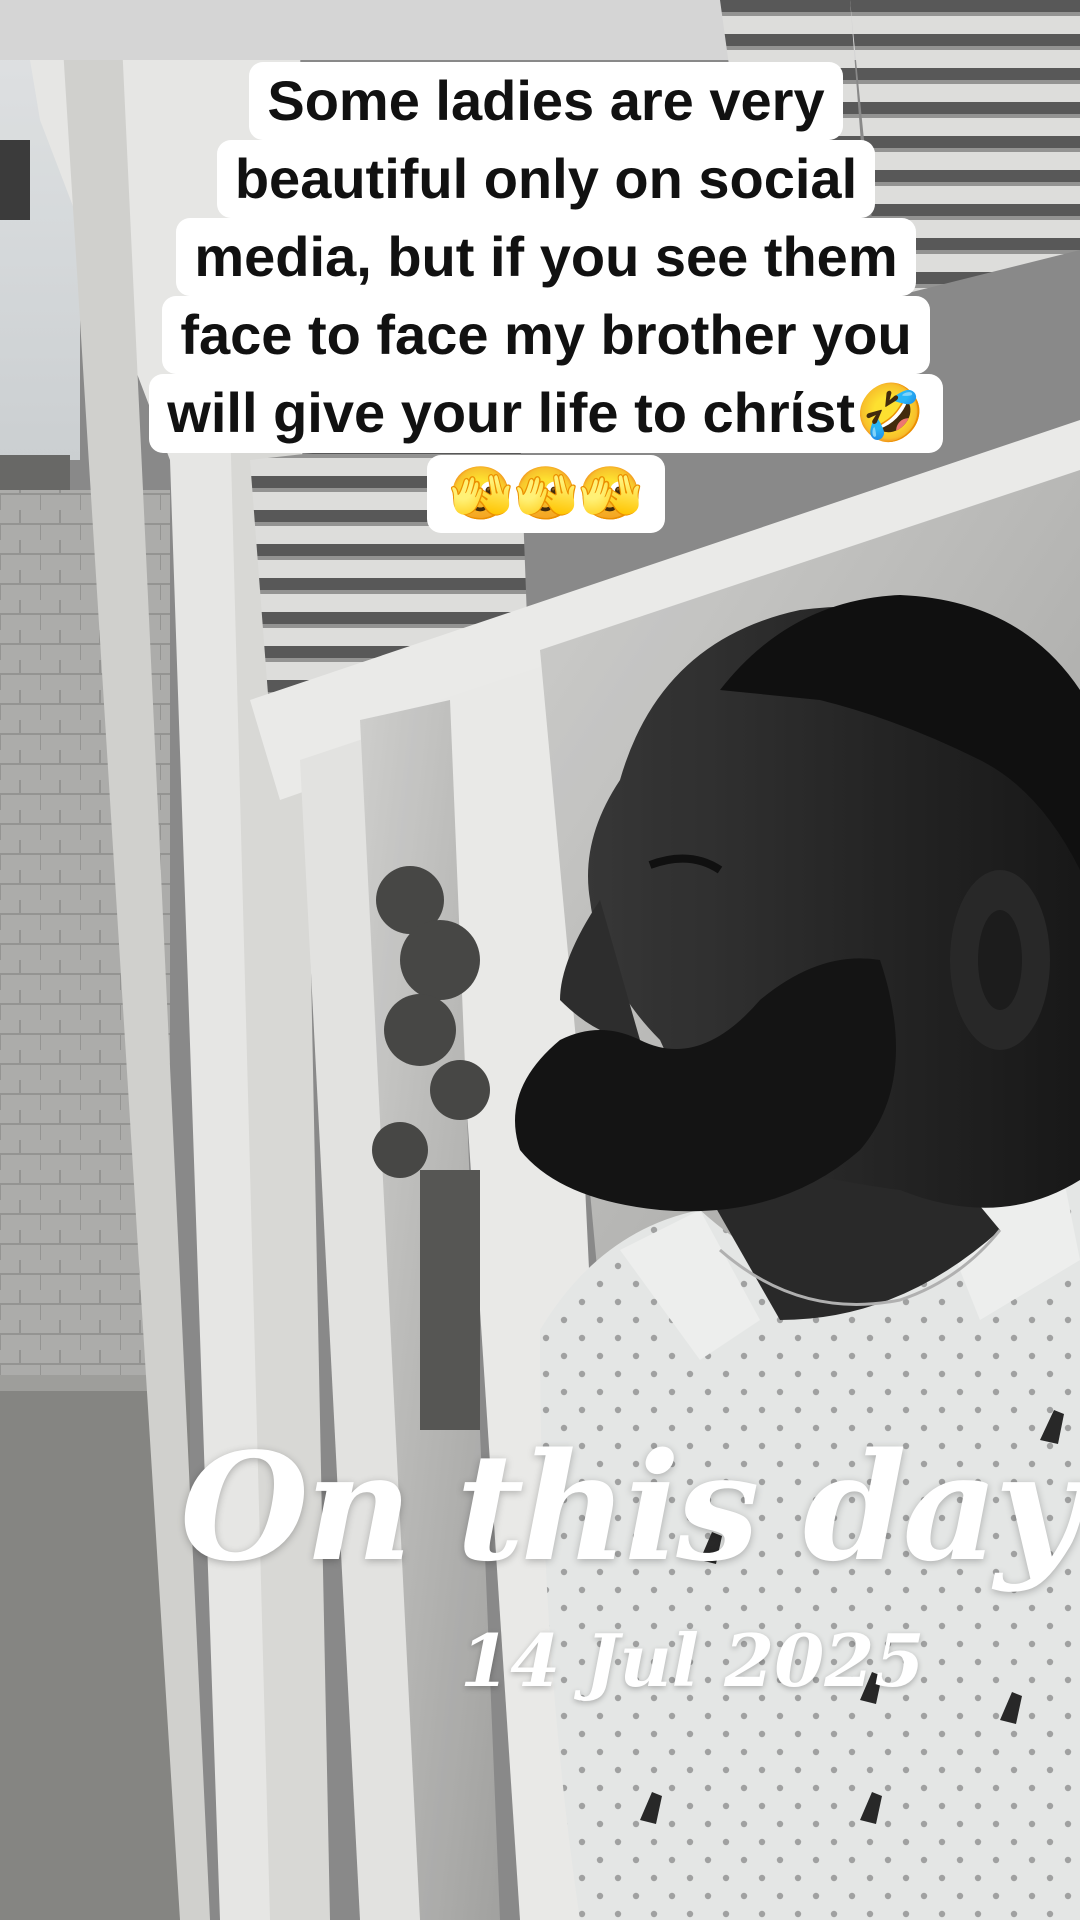  I want to click on memory-date: 14 Jul 2025, so click(692, 1660).